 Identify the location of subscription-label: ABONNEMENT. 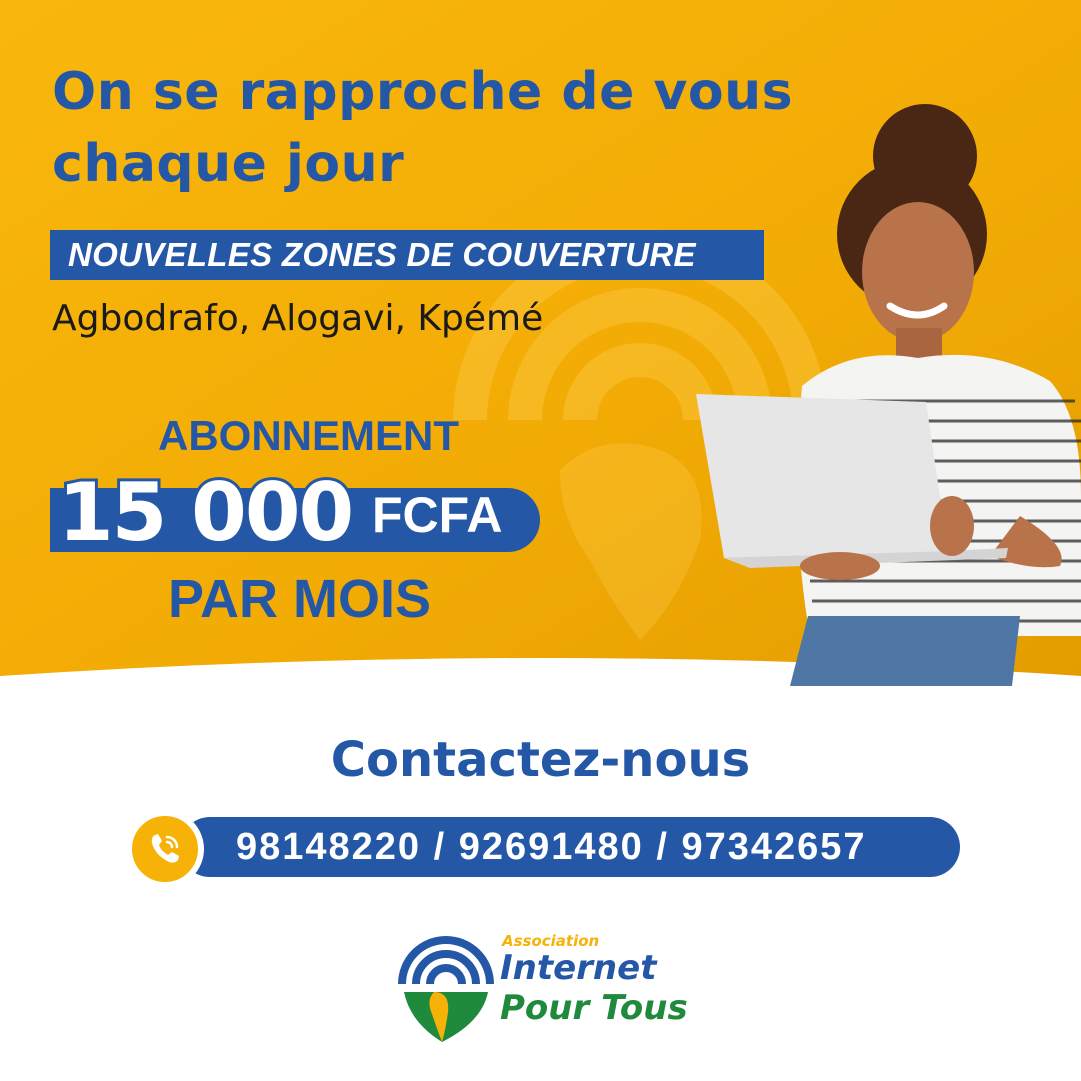
(308, 435).